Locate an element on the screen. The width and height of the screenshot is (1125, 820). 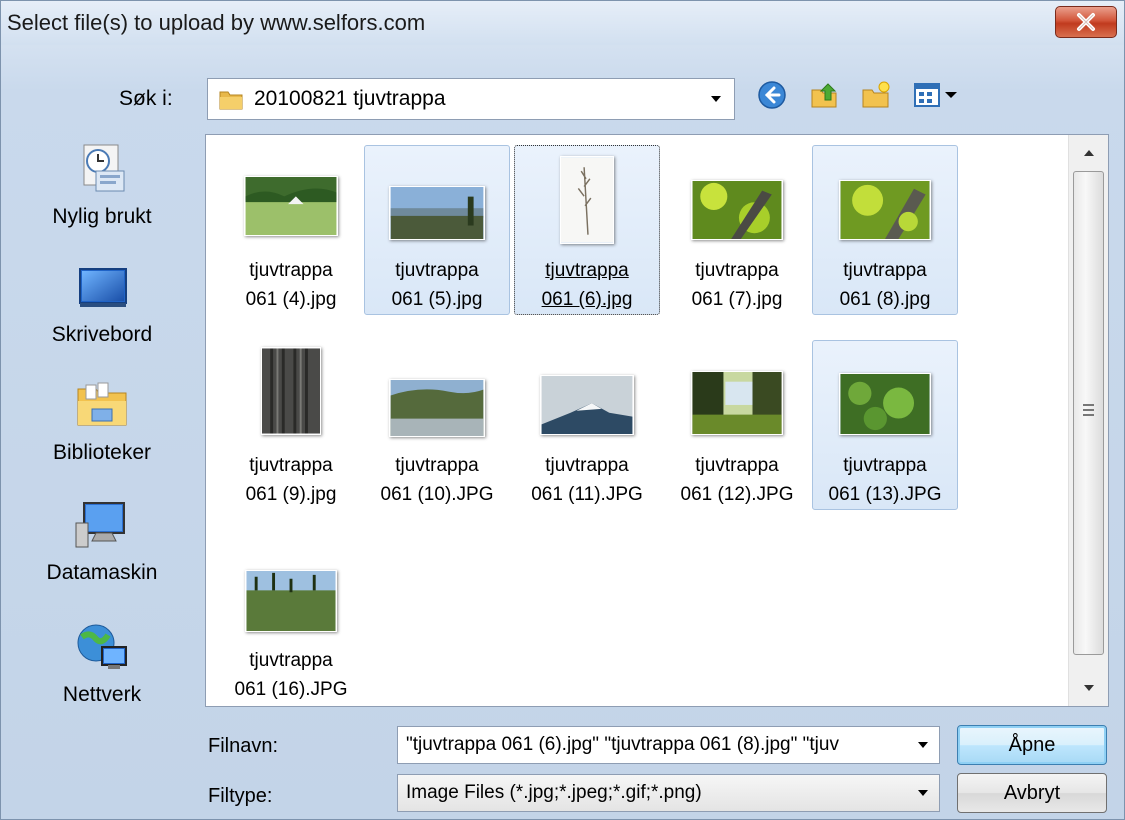
place-recent: Nylig brukt is located at coordinates (102, 185).